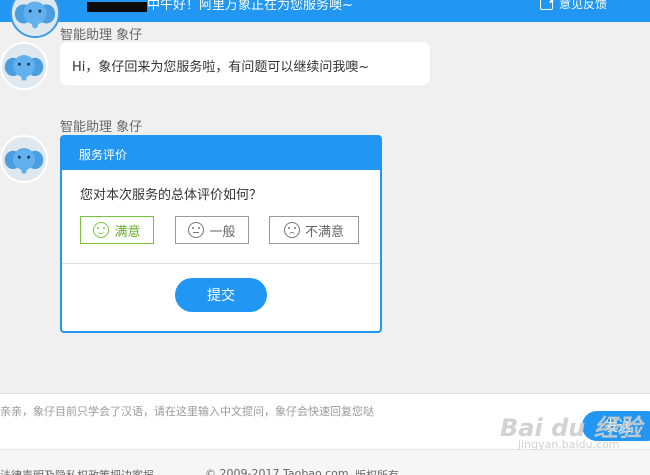  What do you see at coordinates (583, 5) in the screenshot?
I see `feedback-label: 意见反馈` at bounding box center [583, 5].